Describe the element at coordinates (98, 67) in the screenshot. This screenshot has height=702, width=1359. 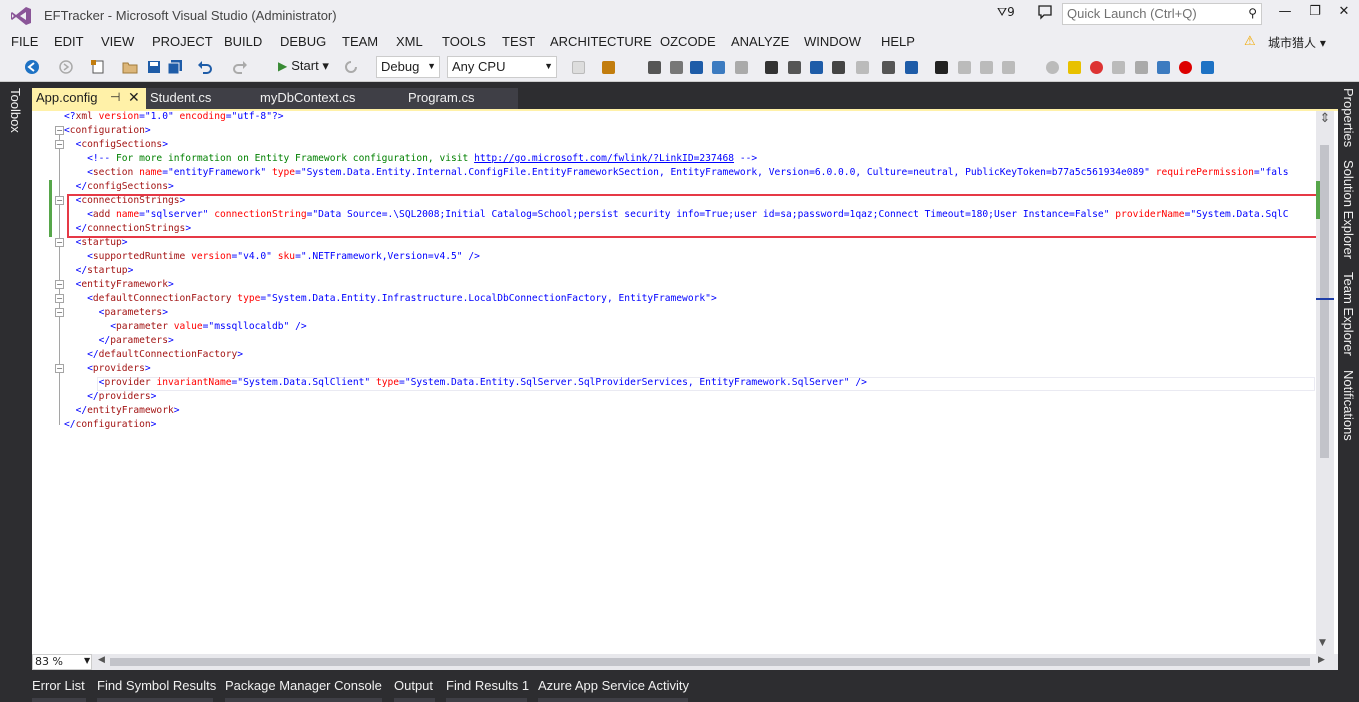
I see `new-project-icon` at that location.